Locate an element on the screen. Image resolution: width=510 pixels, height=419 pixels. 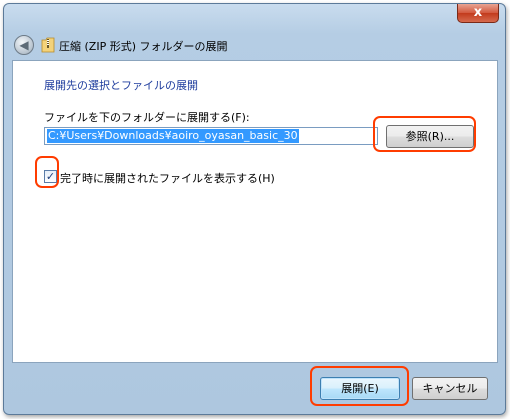
dialog-footer: 展開(E) キャンセル is located at coordinates (254, 389).